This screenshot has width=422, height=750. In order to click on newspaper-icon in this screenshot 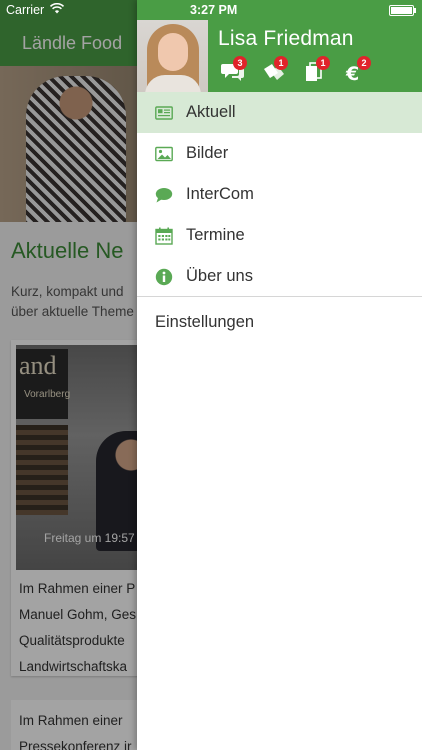, I will do `click(164, 113)`.